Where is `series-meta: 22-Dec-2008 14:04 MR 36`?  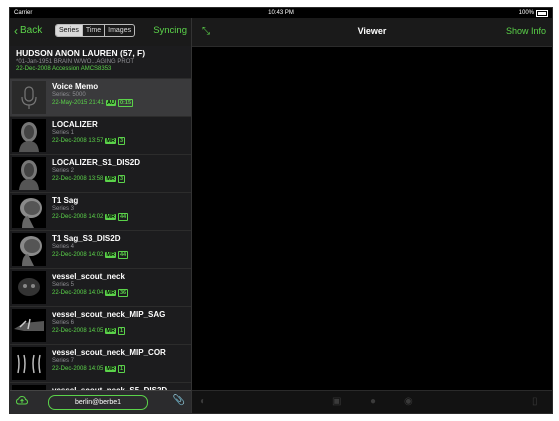
series-meta: 22-Dec-2008 14:04 MR 36 is located at coordinates (90, 293).